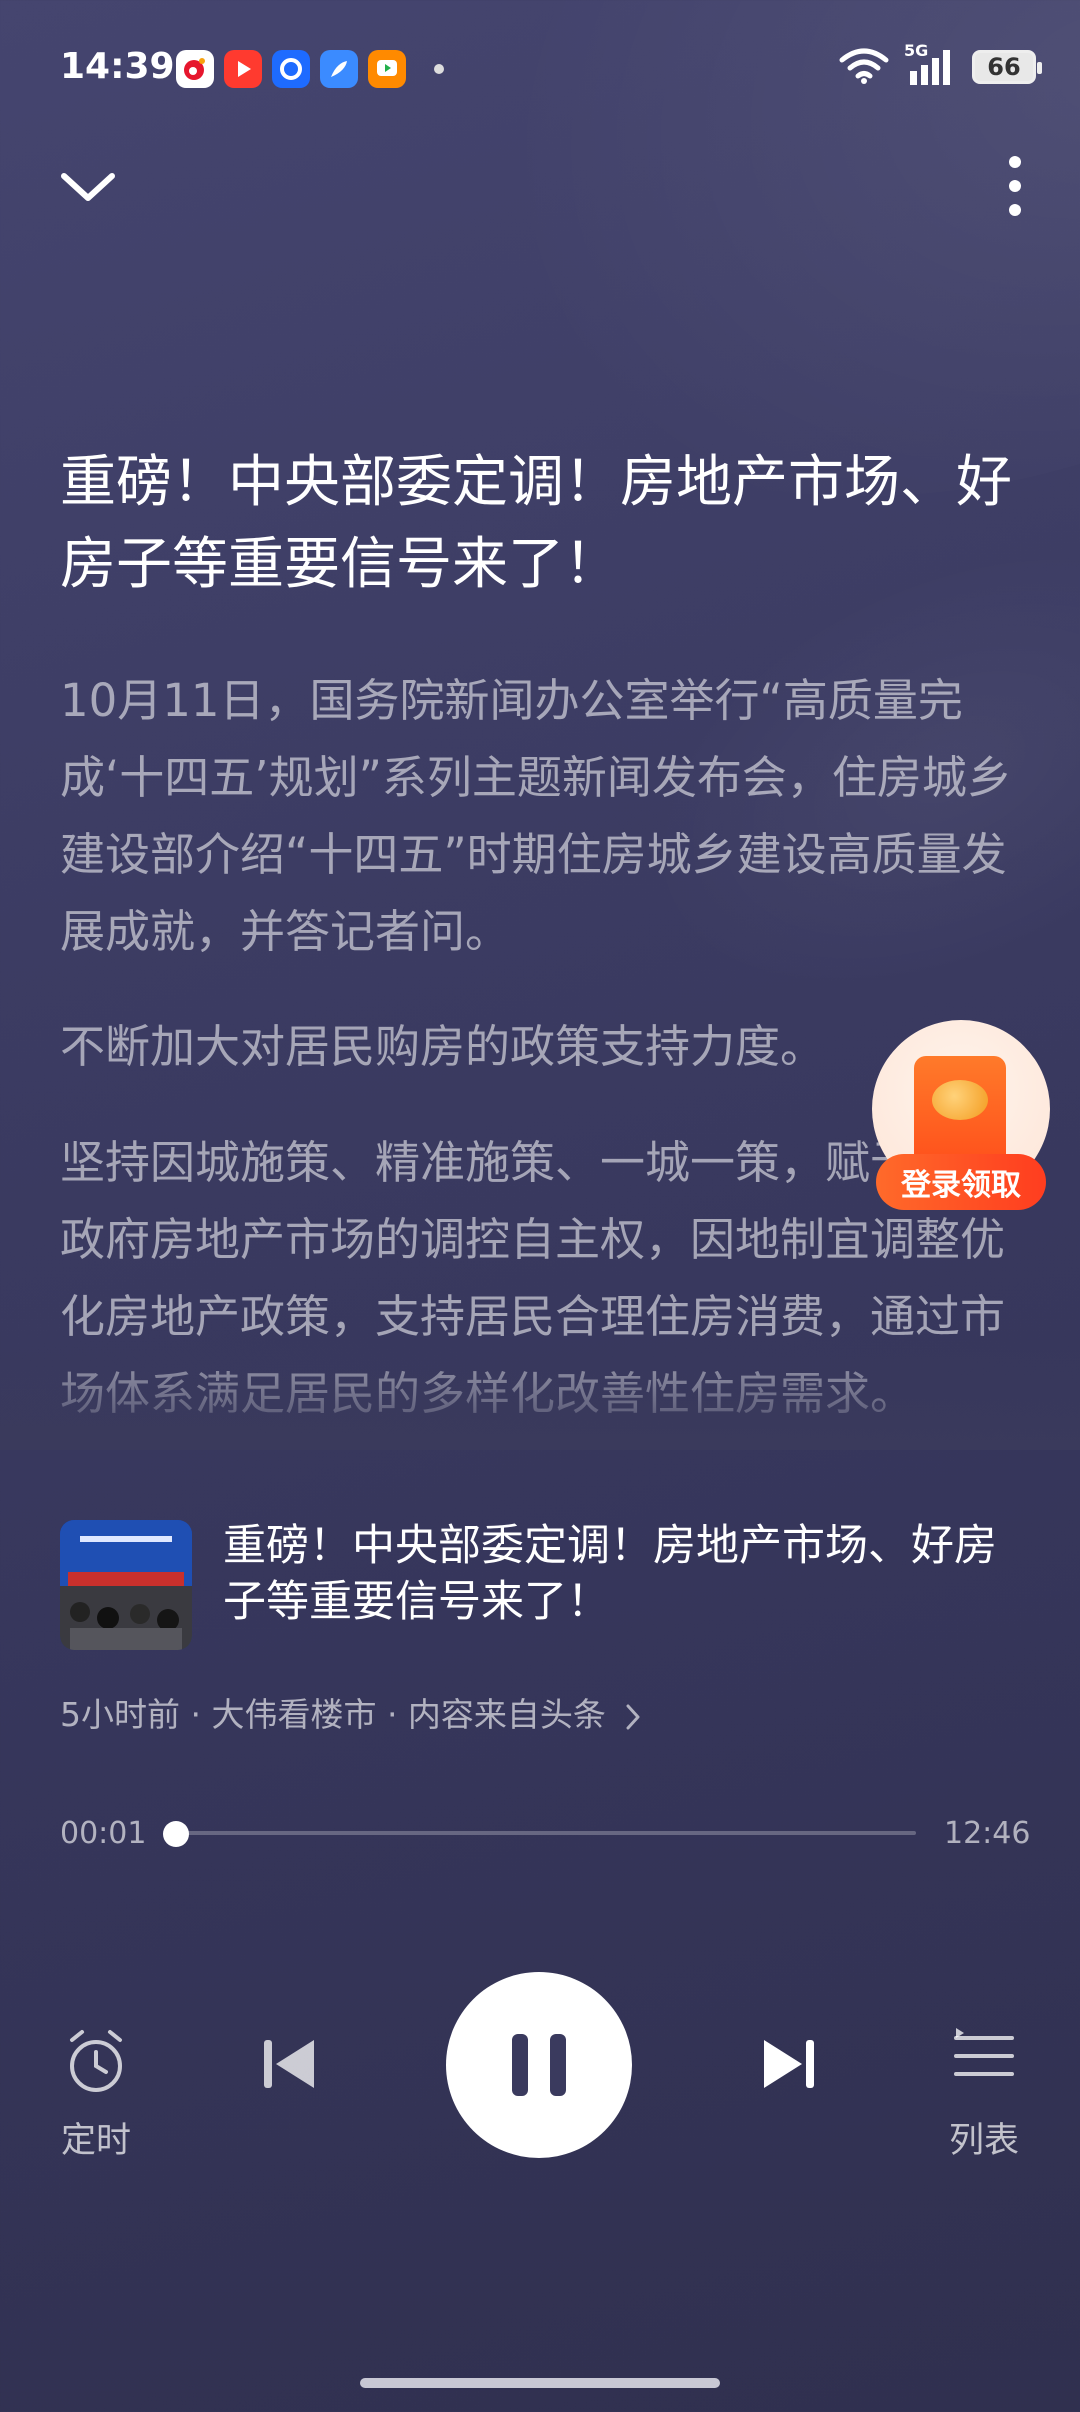  Describe the element at coordinates (387, 69) in the screenshot. I see `video-player-icon` at that location.